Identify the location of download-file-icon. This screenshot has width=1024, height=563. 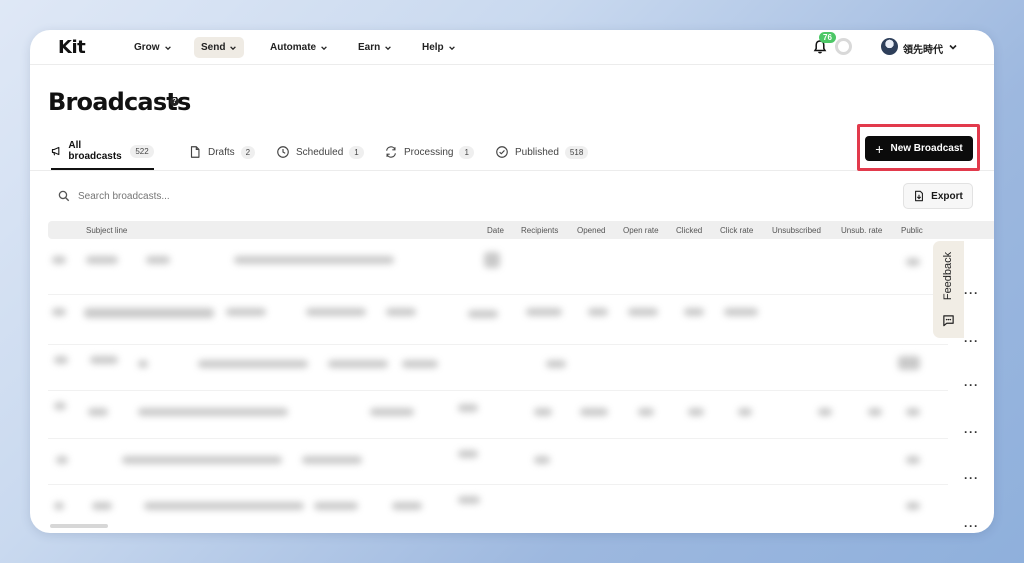
(919, 196).